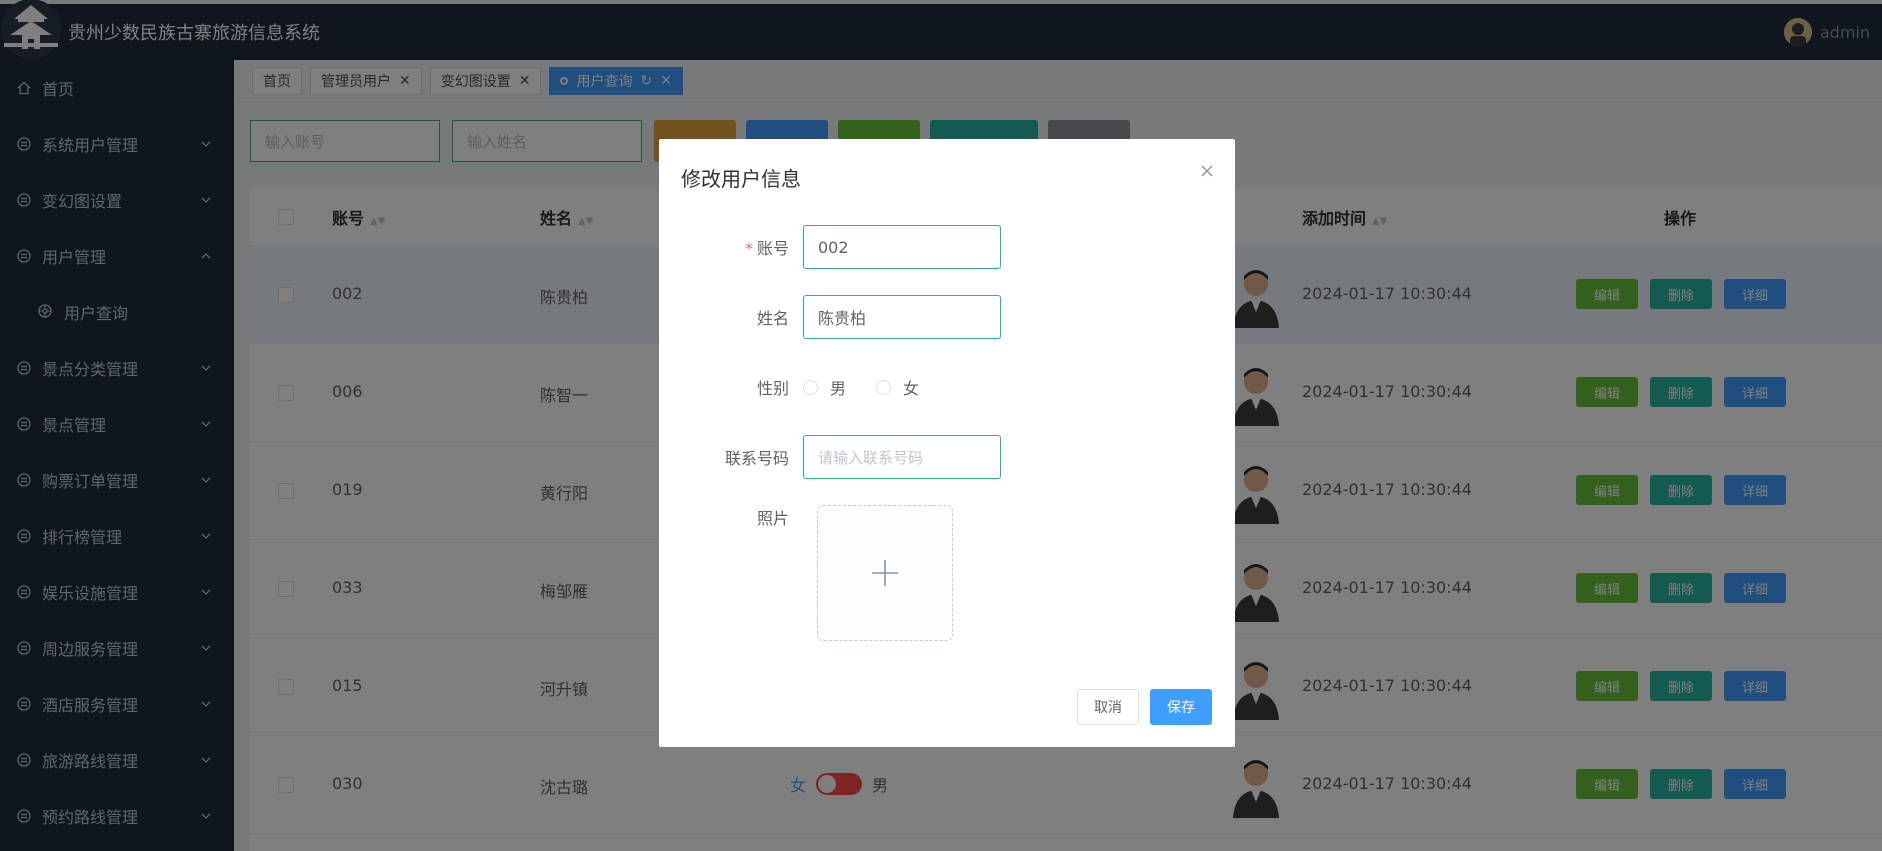  I want to click on form-row-account: * 账号 002, so click(947, 247).